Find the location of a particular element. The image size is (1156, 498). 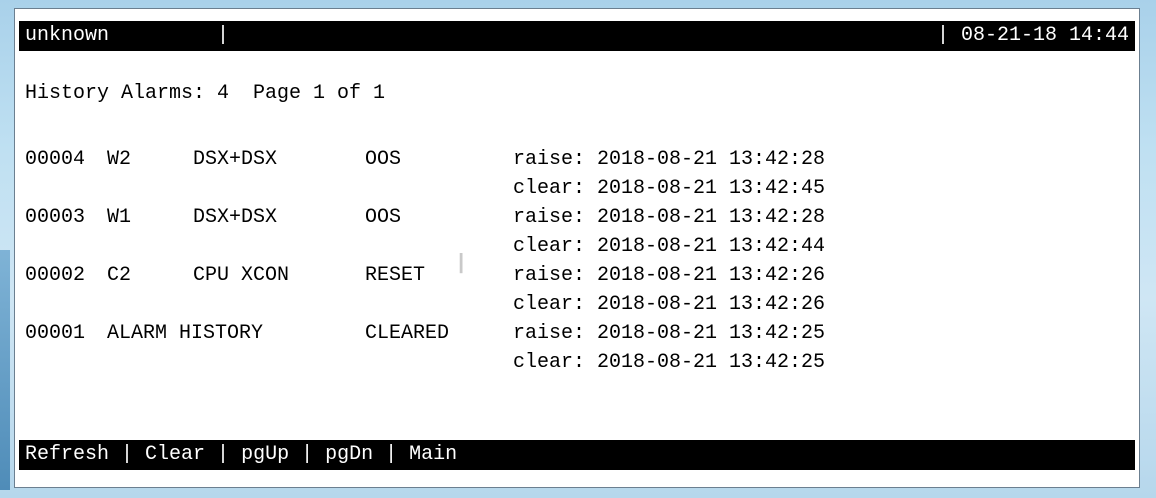

menu-main: Main is located at coordinates (433, 454).